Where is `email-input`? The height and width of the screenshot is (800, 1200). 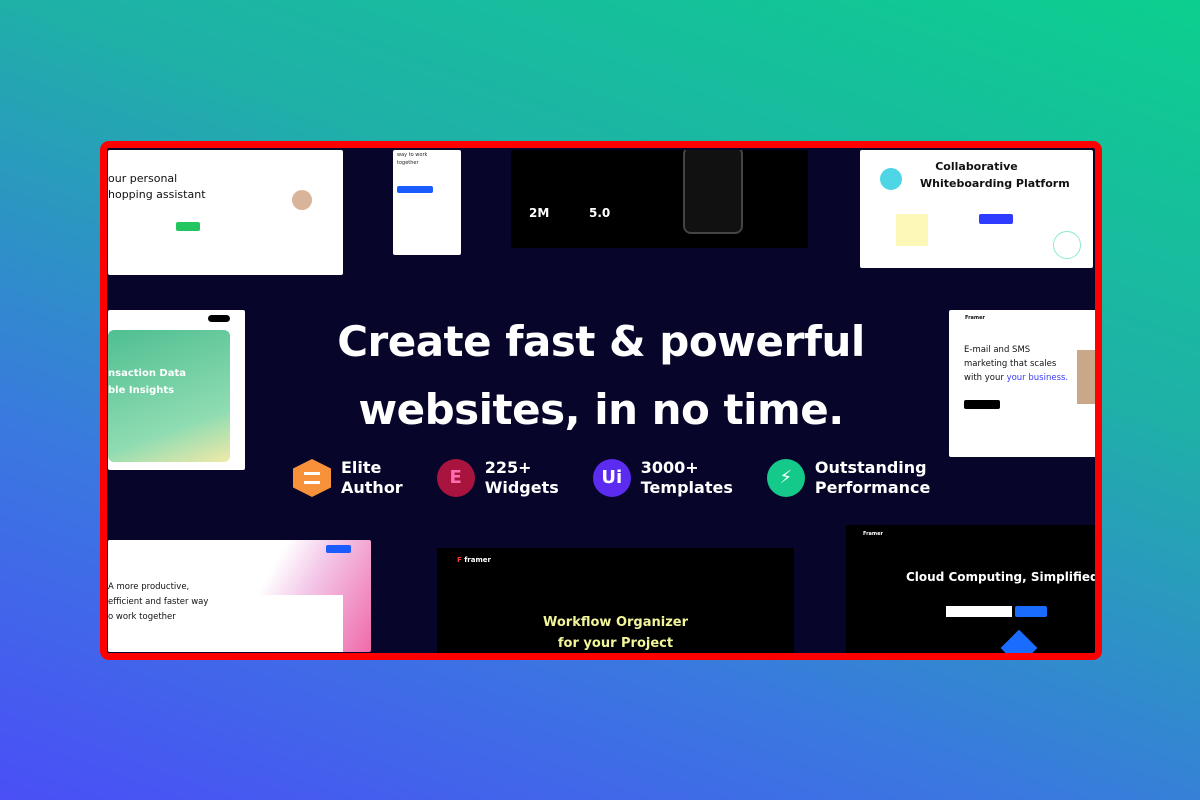 email-input is located at coordinates (979, 611).